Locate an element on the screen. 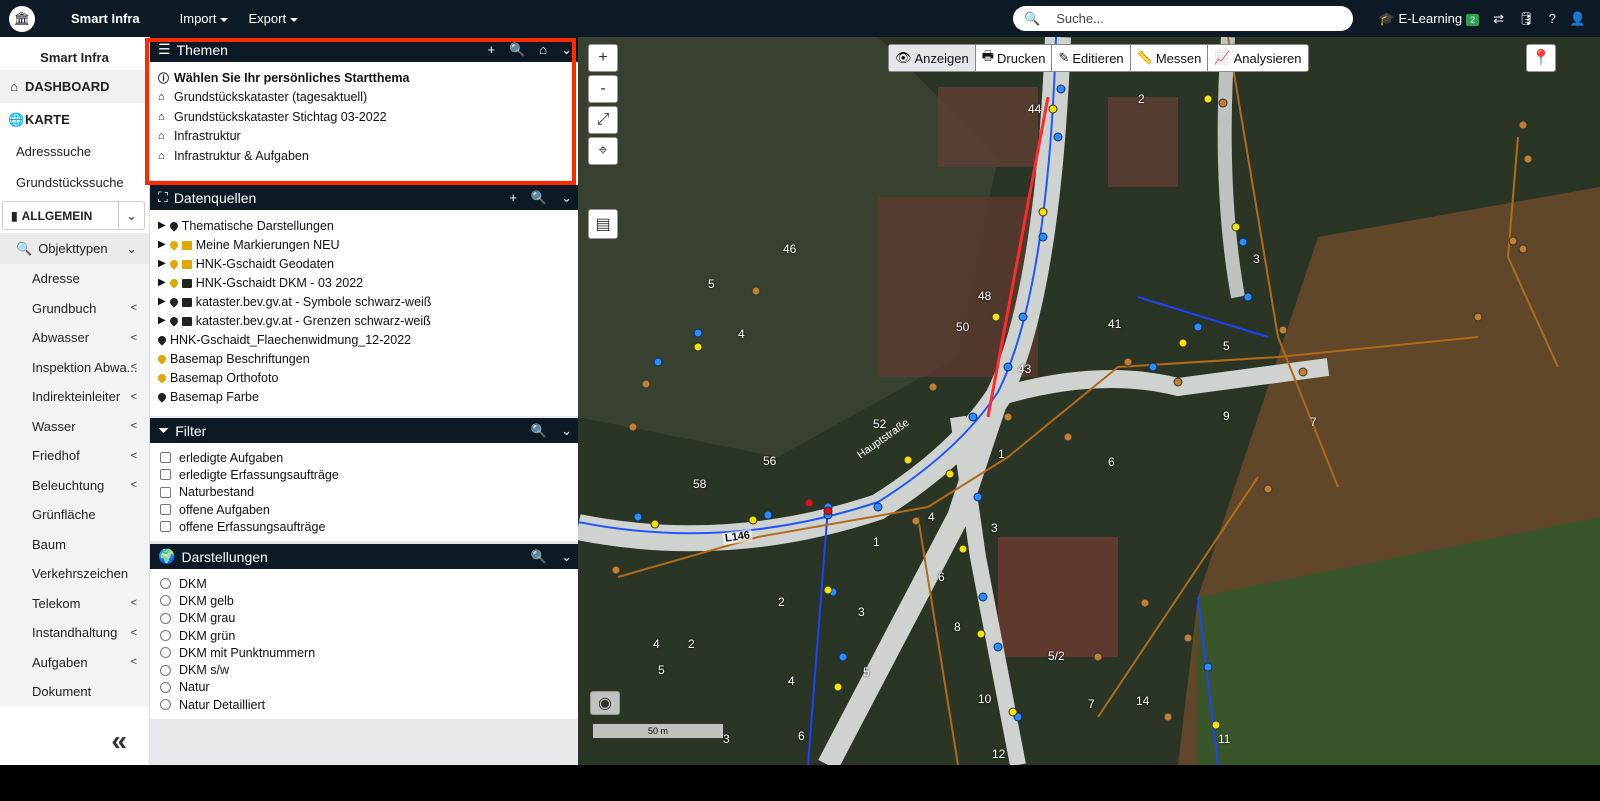  sidebar-item-5: Wasser < is located at coordinates (74, 426).